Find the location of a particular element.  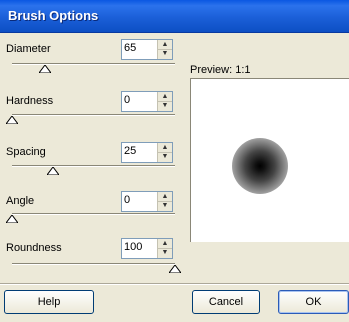

roundness-spinbox: 100 ▲ ▼ is located at coordinates (147, 248).